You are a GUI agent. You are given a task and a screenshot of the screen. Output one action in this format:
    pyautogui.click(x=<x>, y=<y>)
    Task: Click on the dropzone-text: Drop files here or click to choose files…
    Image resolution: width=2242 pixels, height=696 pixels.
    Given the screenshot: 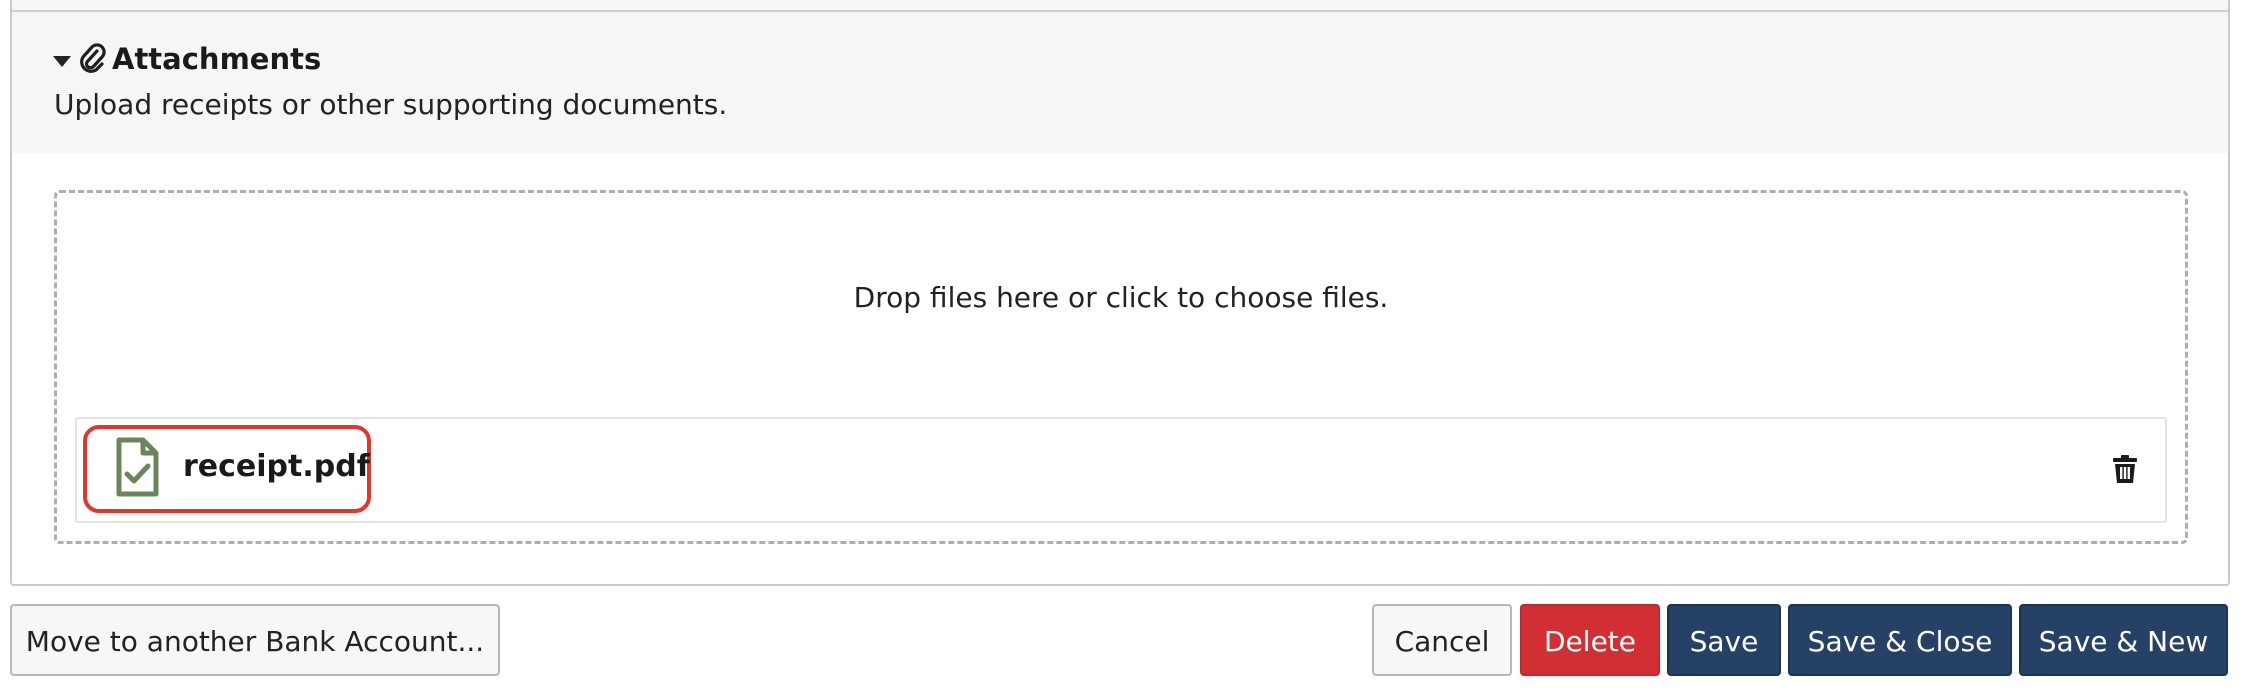 What is the action you would take?
    pyautogui.click(x=1121, y=297)
    